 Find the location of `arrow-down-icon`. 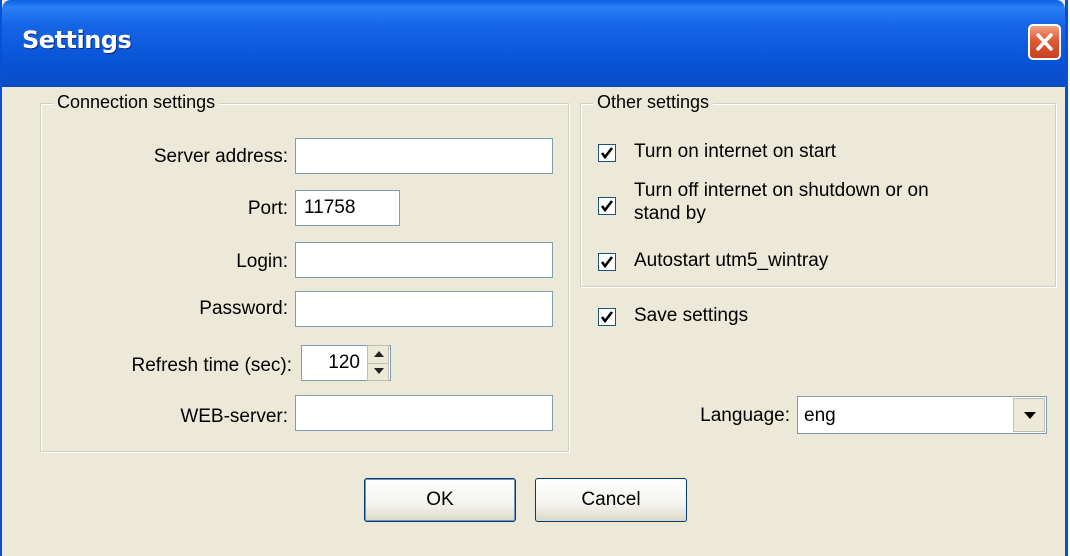

arrow-down-icon is located at coordinates (379, 371).